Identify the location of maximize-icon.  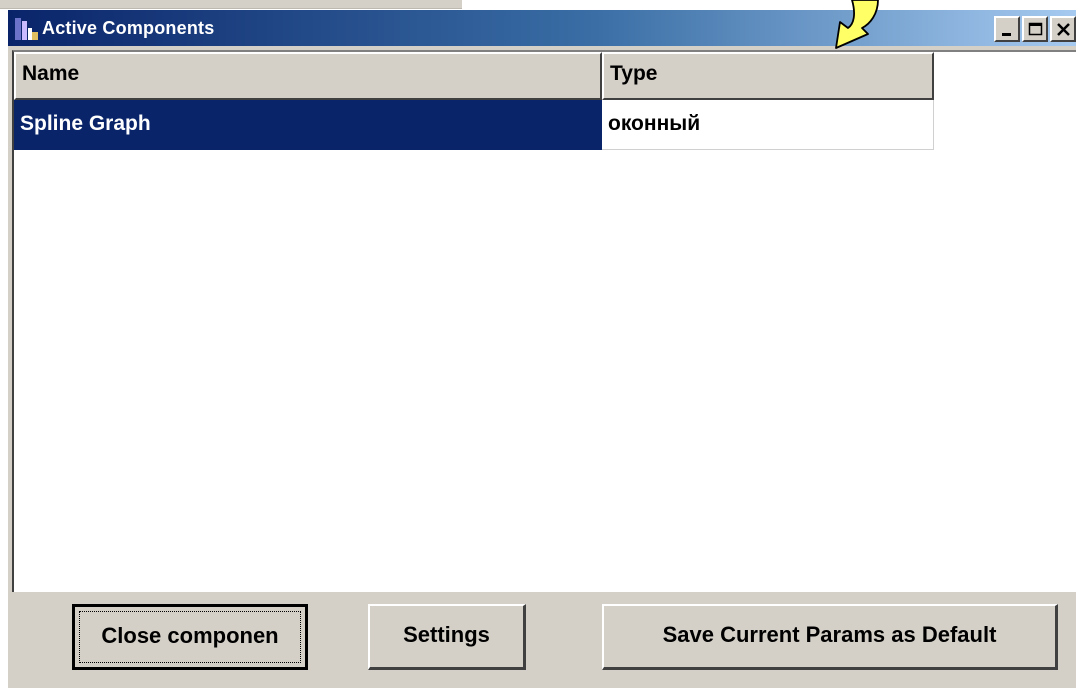
(1035, 29).